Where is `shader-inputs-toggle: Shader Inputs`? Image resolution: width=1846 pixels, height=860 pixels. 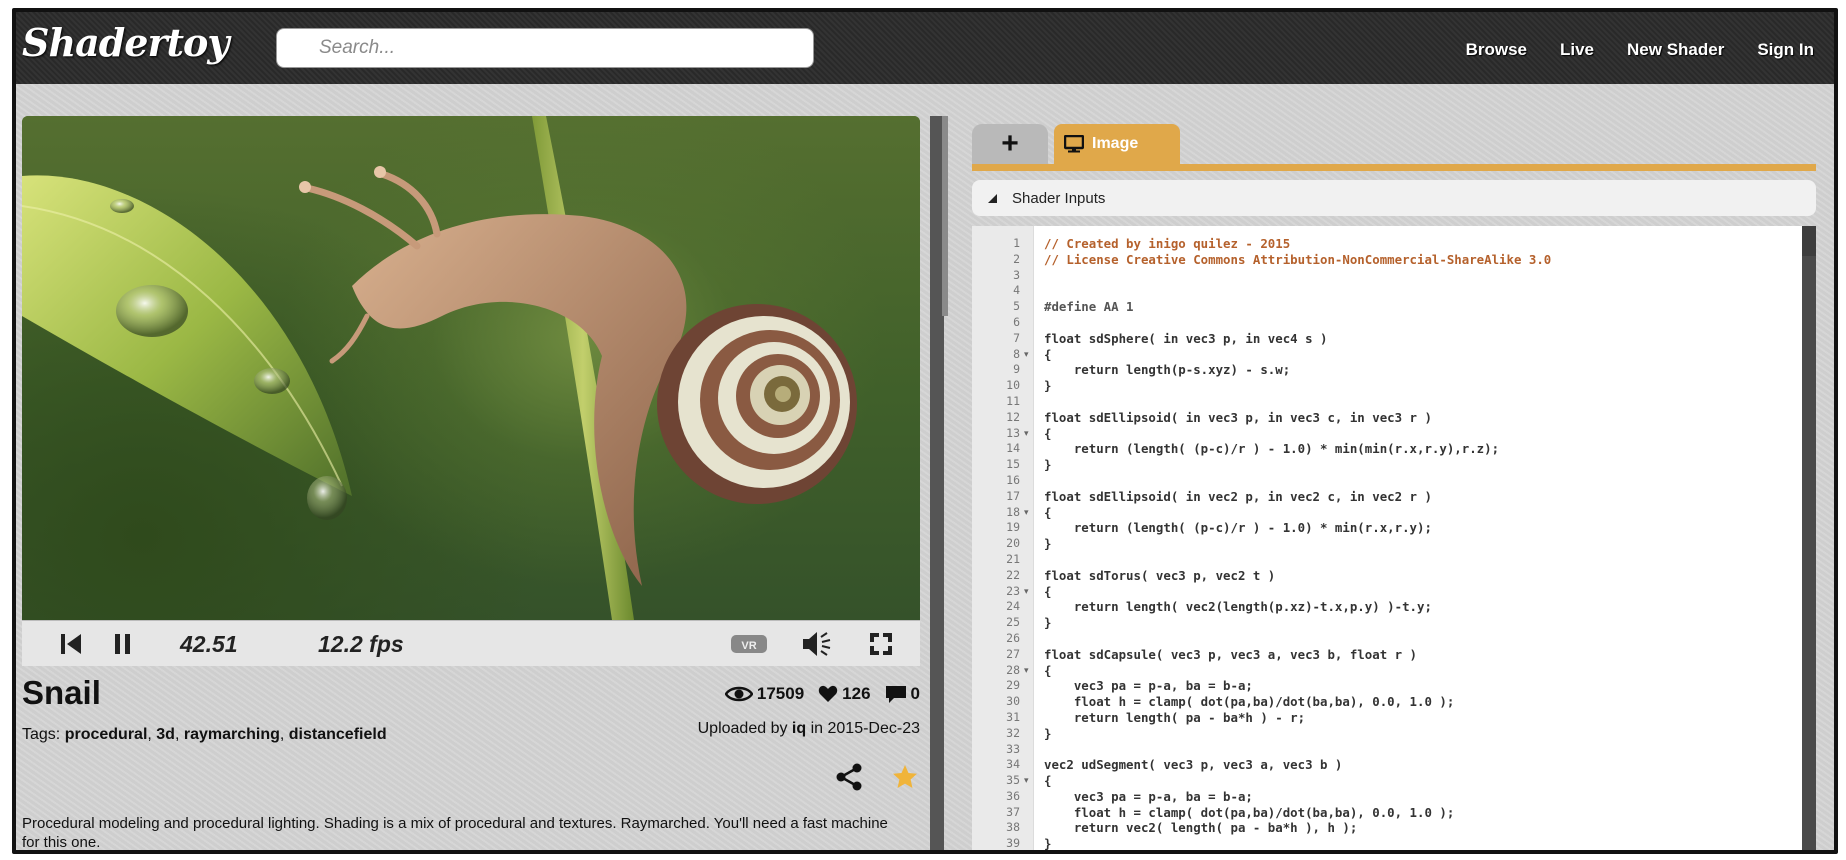
shader-inputs-toggle: Shader Inputs is located at coordinates (1394, 198).